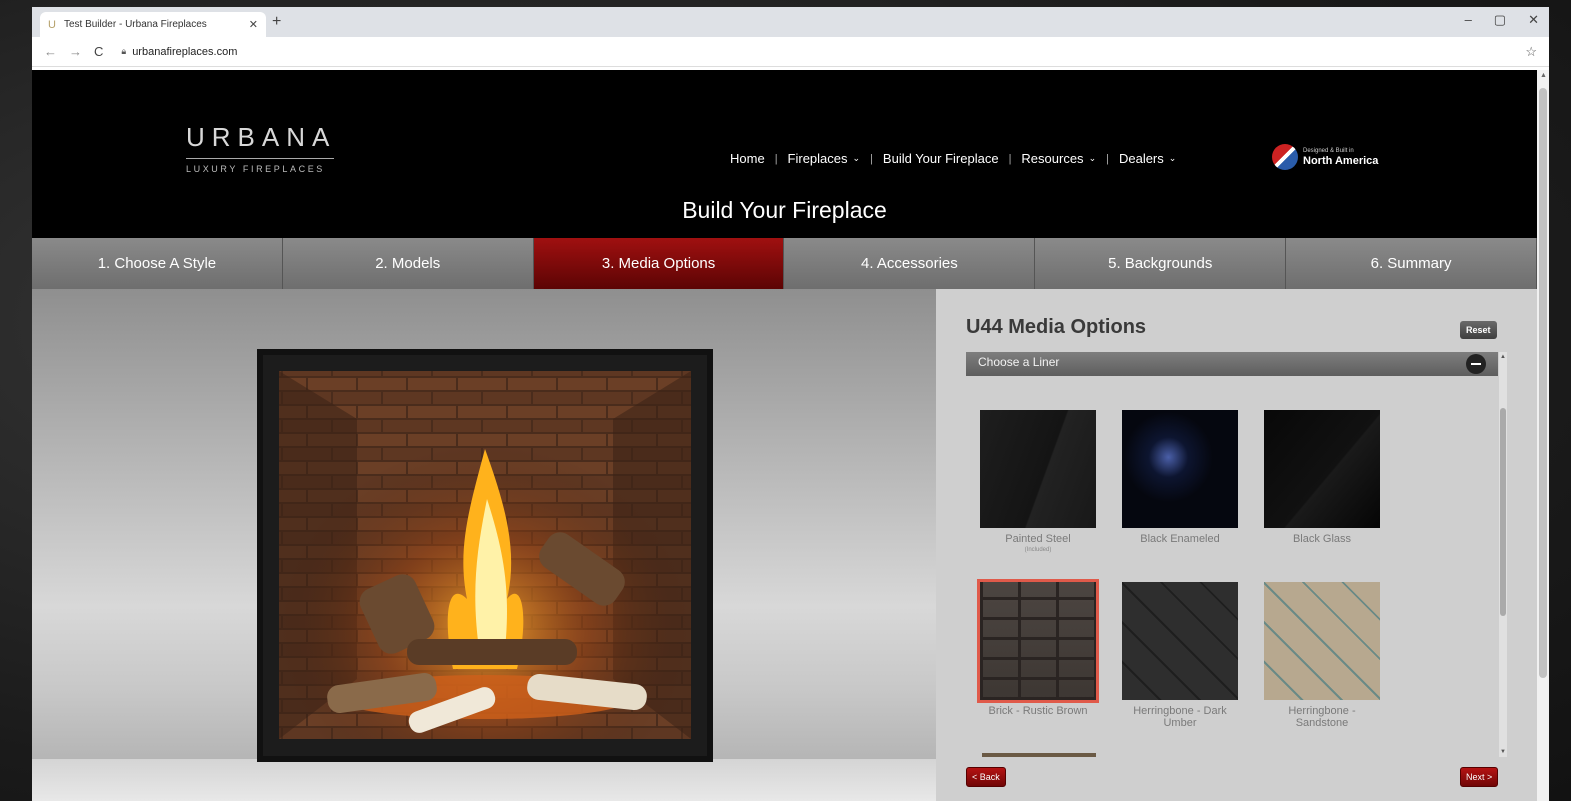  I want to click on close-tab-icon: ✕, so click(253, 24).